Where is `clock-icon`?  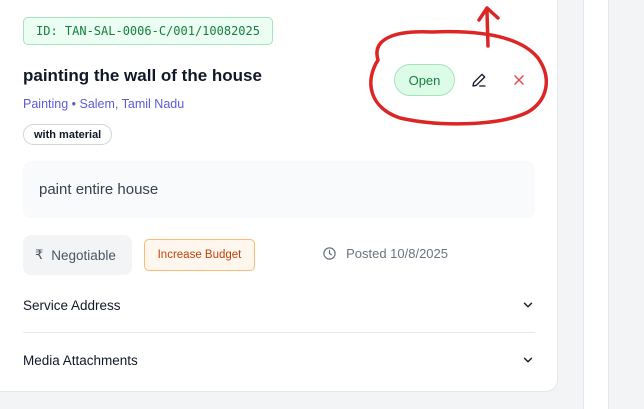
clock-icon is located at coordinates (329, 253).